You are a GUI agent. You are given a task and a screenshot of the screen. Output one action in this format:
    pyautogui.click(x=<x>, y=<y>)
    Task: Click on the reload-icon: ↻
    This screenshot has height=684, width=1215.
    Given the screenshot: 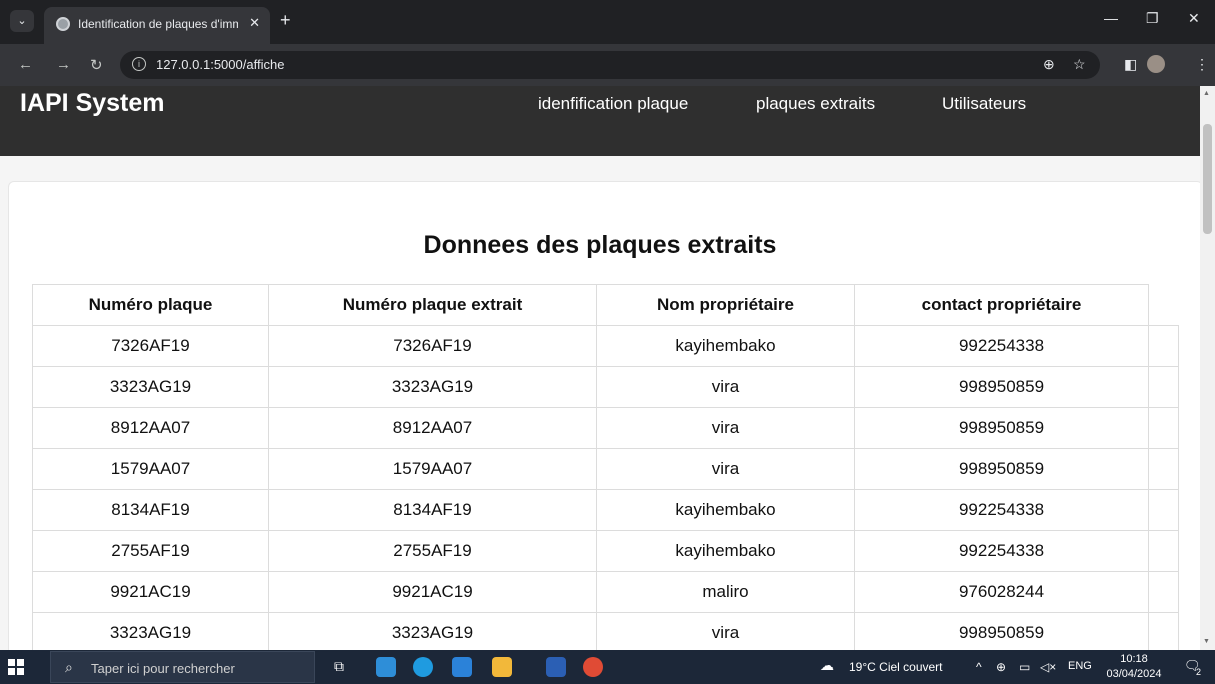 What is the action you would take?
    pyautogui.click(x=96, y=65)
    